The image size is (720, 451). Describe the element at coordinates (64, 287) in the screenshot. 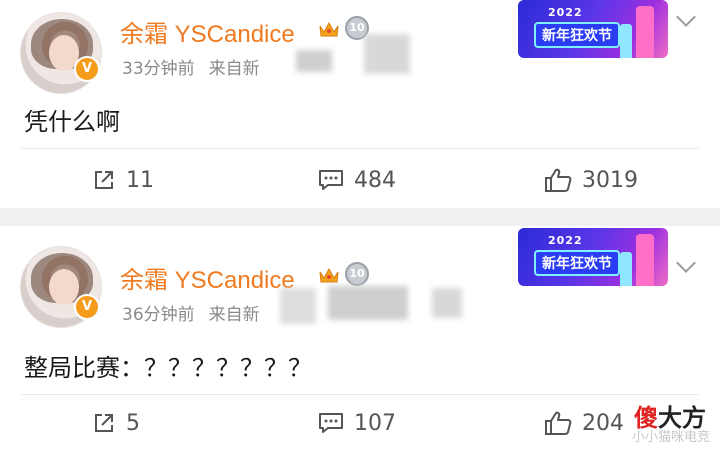

I see `avatar-face` at that location.